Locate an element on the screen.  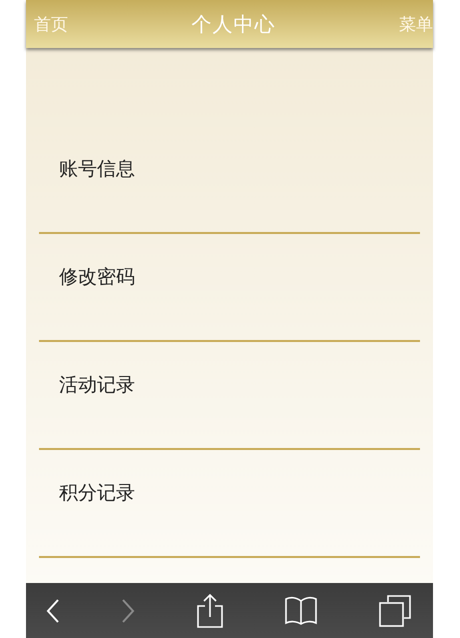
page-title: 个人中心 is located at coordinates (234, 24).